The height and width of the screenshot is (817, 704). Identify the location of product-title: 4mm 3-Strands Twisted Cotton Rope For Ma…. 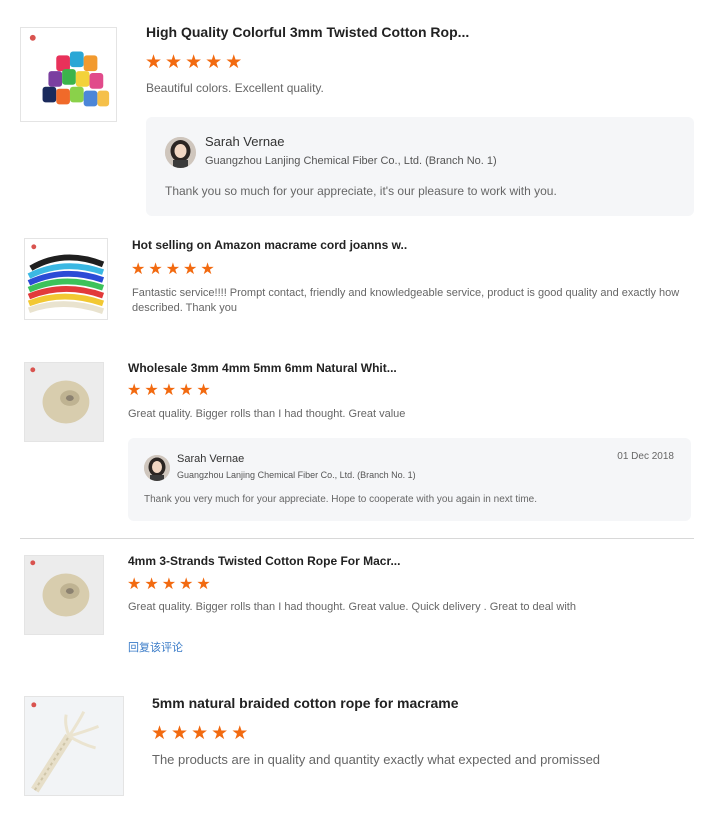
(264, 561).